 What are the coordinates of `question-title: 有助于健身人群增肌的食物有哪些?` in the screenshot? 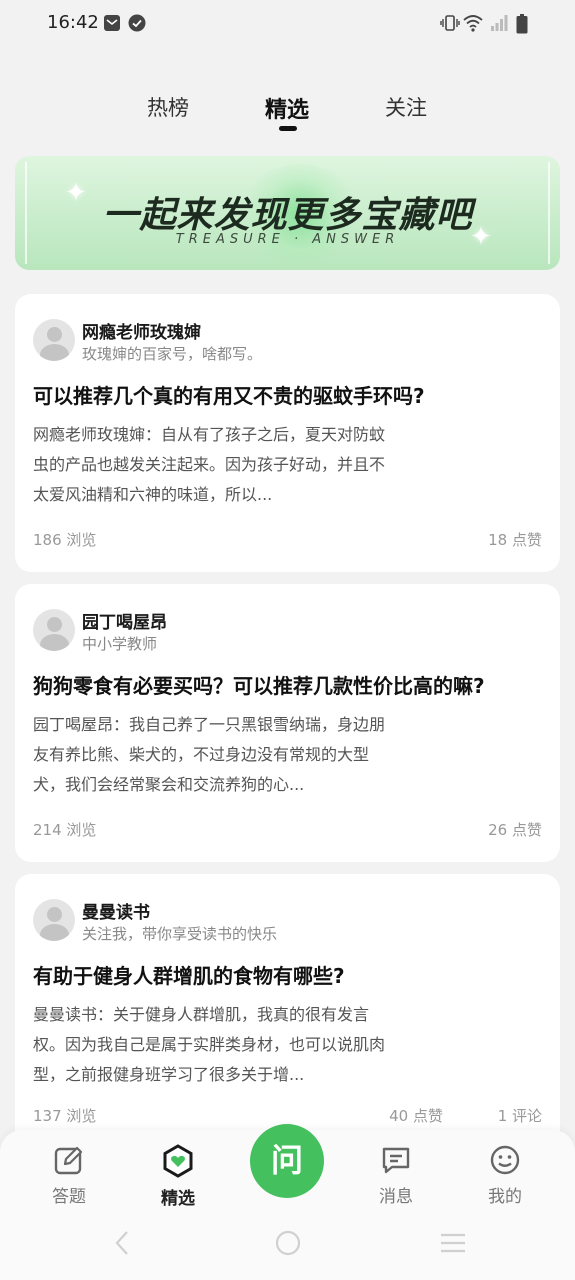 It's located at (290, 974).